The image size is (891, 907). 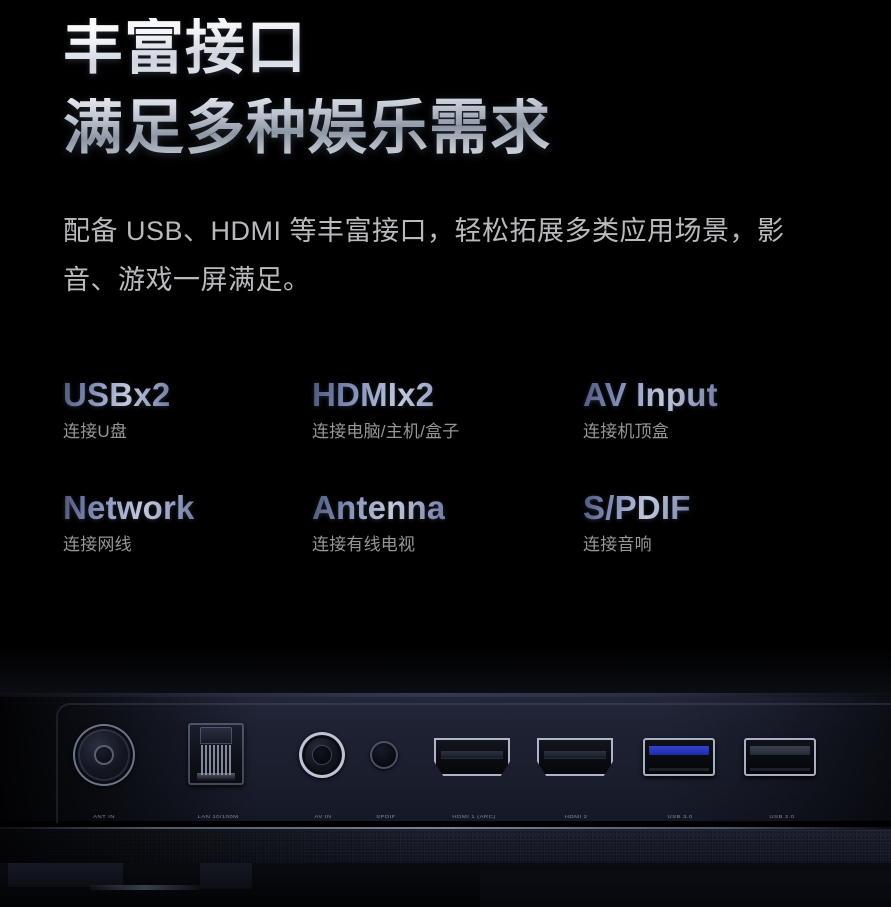 What do you see at coordinates (474, 817) in the screenshot?
I see `silkscreen-label-hdmi-1: HDMI 1 (ARC)` at bounding box center [474, 817].